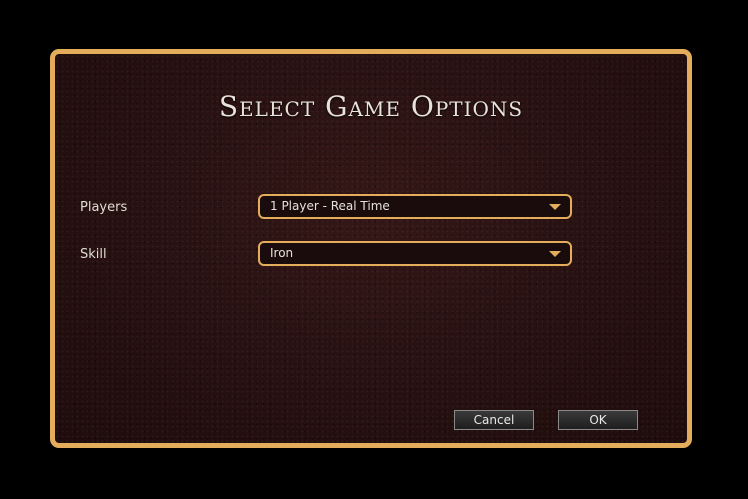 The height and width of the screenshot is (499, 748). Describe the element at coordinates (371, 106) in the screenshot. I see `dialog-title: Select Game Options` at that location.